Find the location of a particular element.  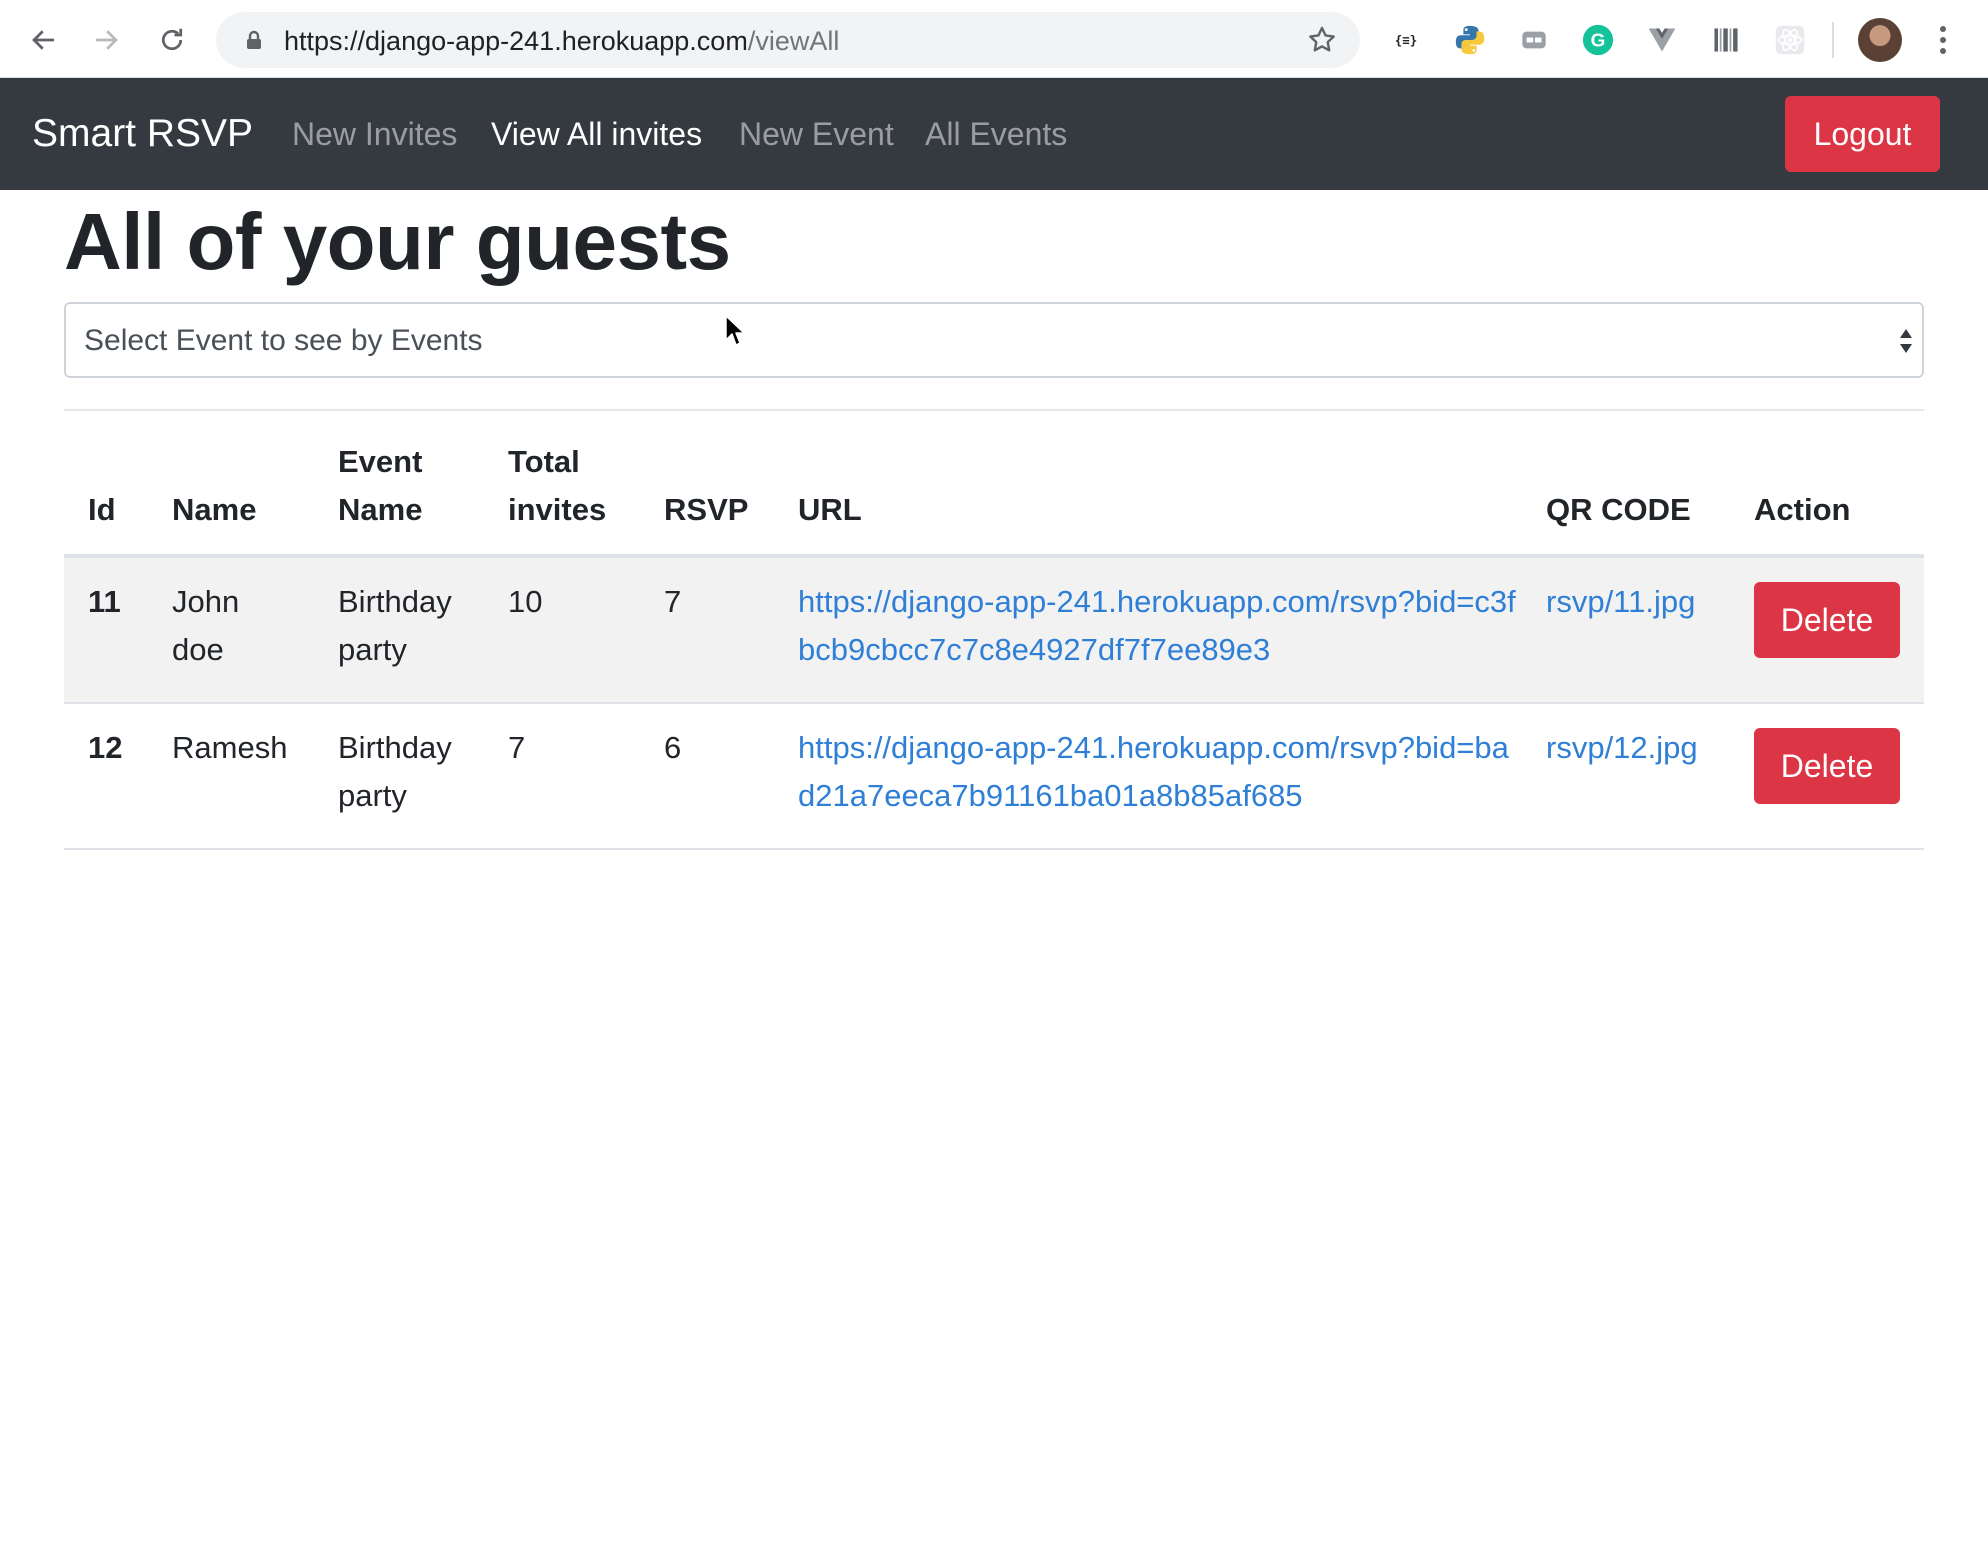

brand-logo: Smart RSVP is located at coordinates (142, 134).